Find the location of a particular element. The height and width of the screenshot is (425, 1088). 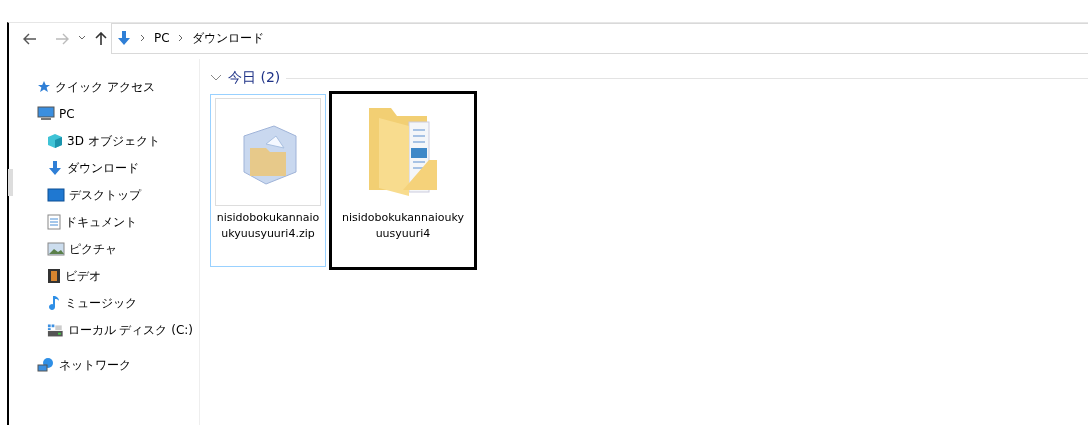

sidebar-item: デスクトップ is located at coordinates (104, 194).